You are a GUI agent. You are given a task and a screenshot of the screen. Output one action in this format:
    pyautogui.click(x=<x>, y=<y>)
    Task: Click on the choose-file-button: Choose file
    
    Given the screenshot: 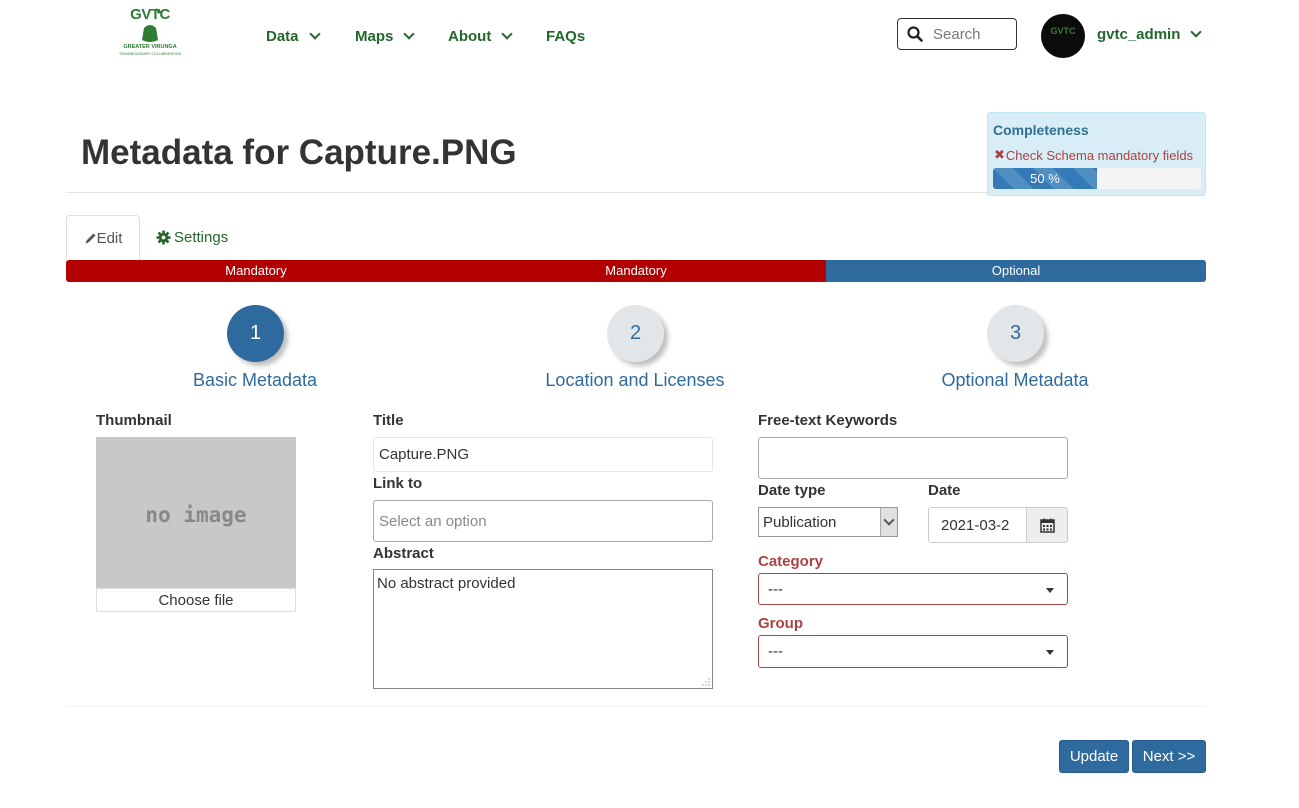 What is the action you would take?
    pyautogui.click(x=196, y=600)
    